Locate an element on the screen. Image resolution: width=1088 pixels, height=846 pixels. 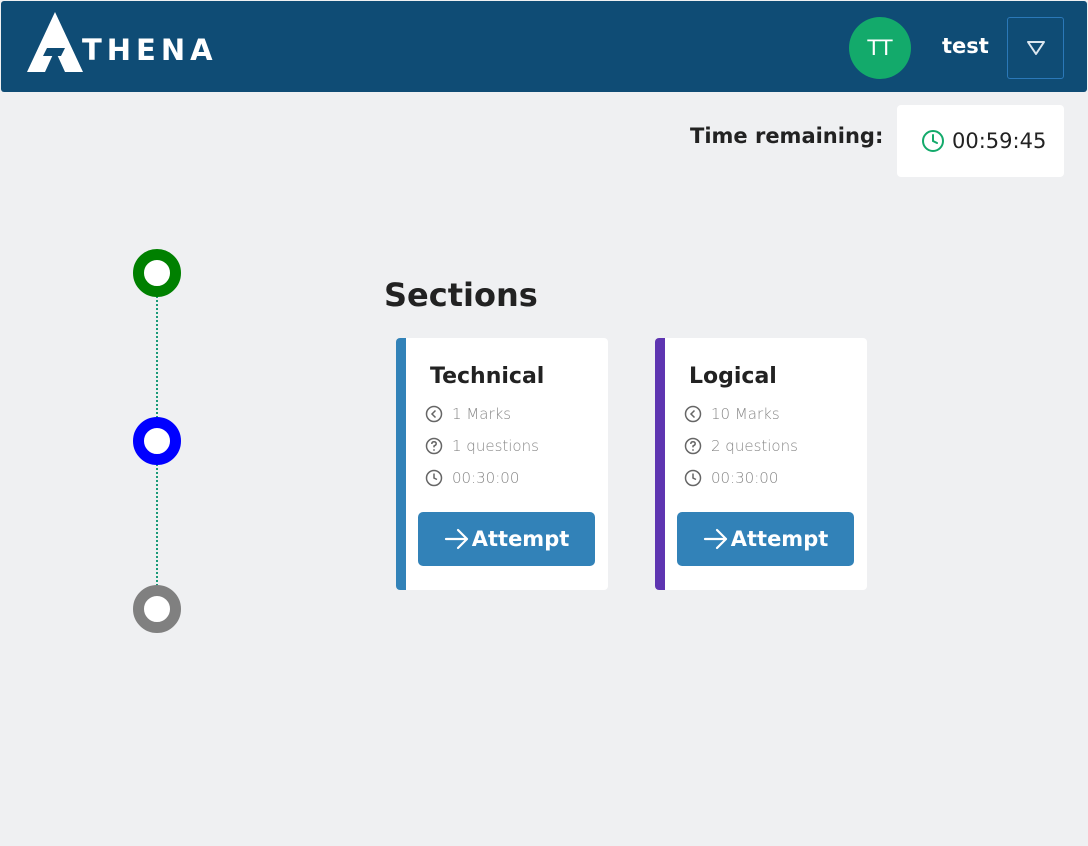
questions-text: 2 questions is located at coordinates (754, 446).